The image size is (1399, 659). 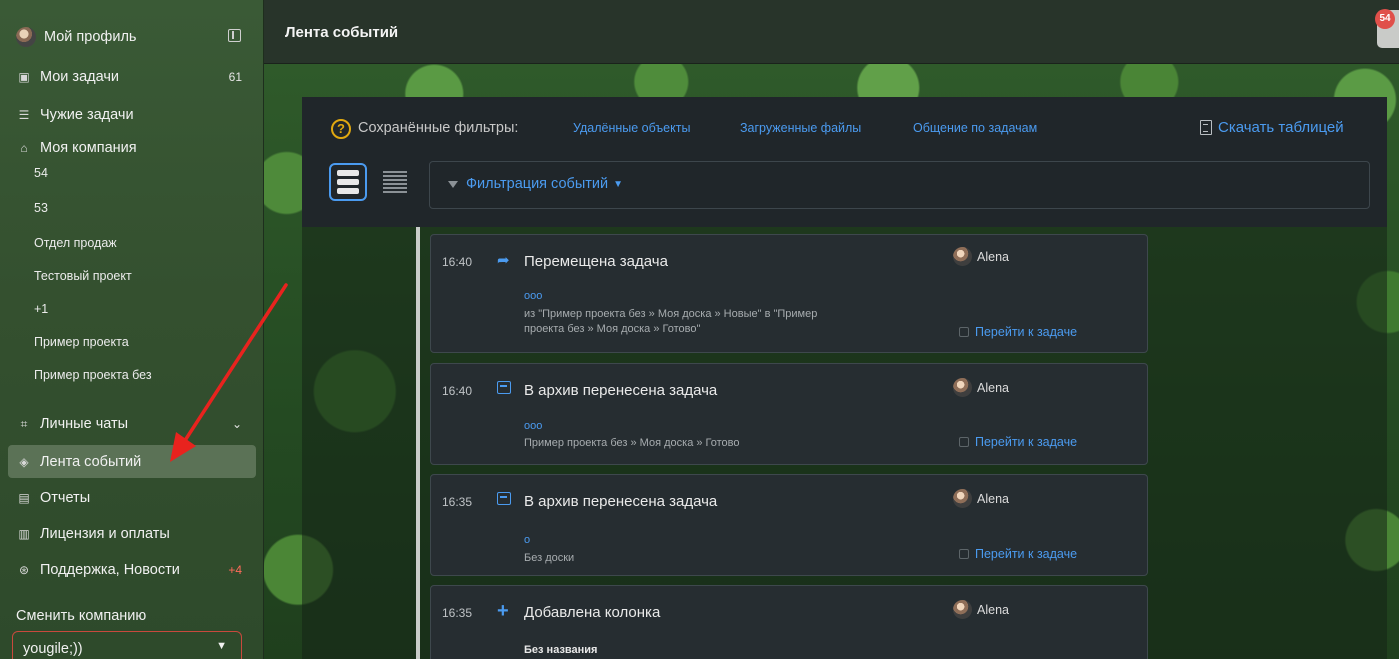 I want to click on sidebar-item-my-company: ⌂ Моя компания, so click(x=132, y=148).